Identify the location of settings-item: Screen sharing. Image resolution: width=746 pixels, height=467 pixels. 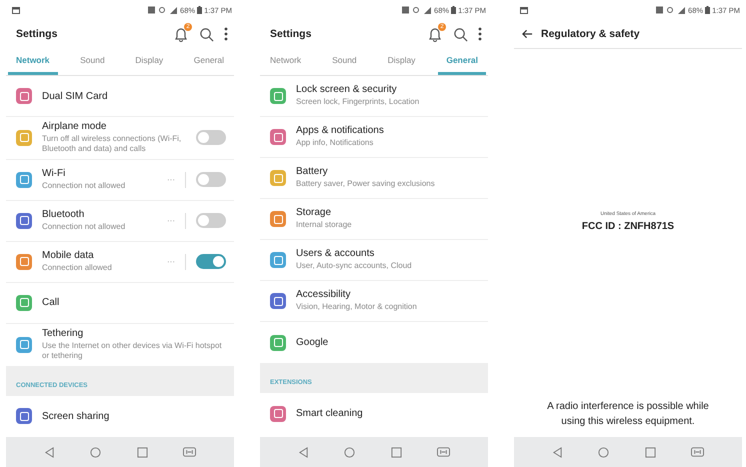
(120, 416).